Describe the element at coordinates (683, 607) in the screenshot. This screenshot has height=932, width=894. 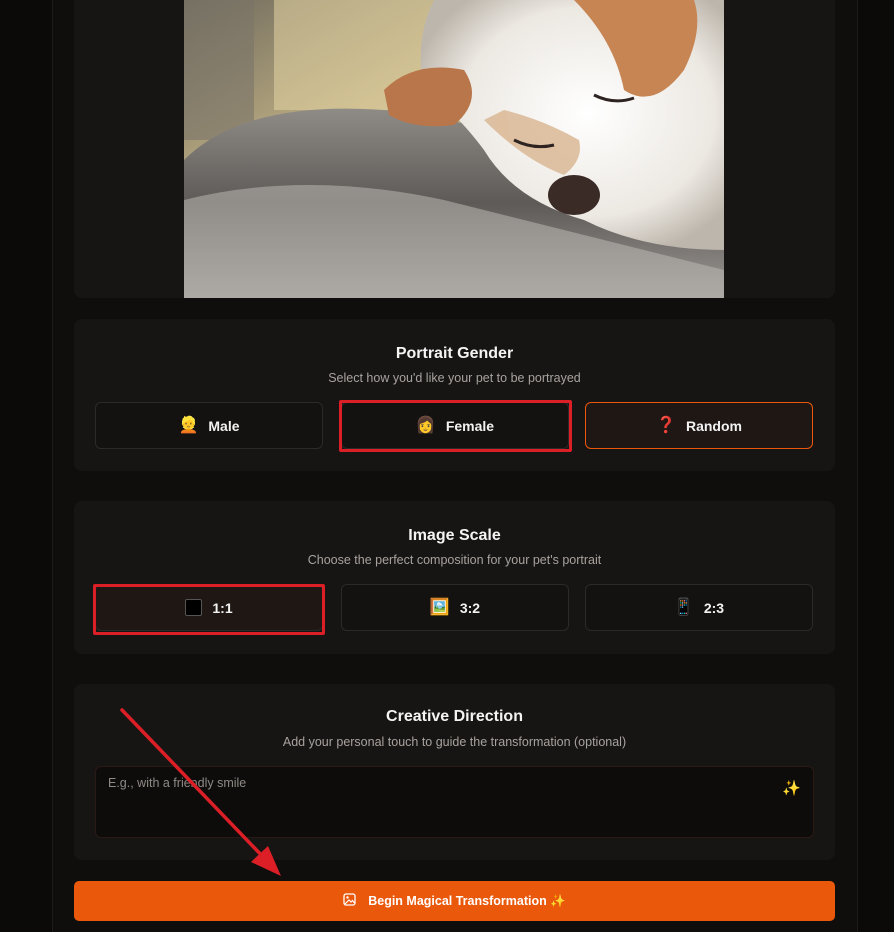
I see `phone-portrait-icon: 📱` at that location.